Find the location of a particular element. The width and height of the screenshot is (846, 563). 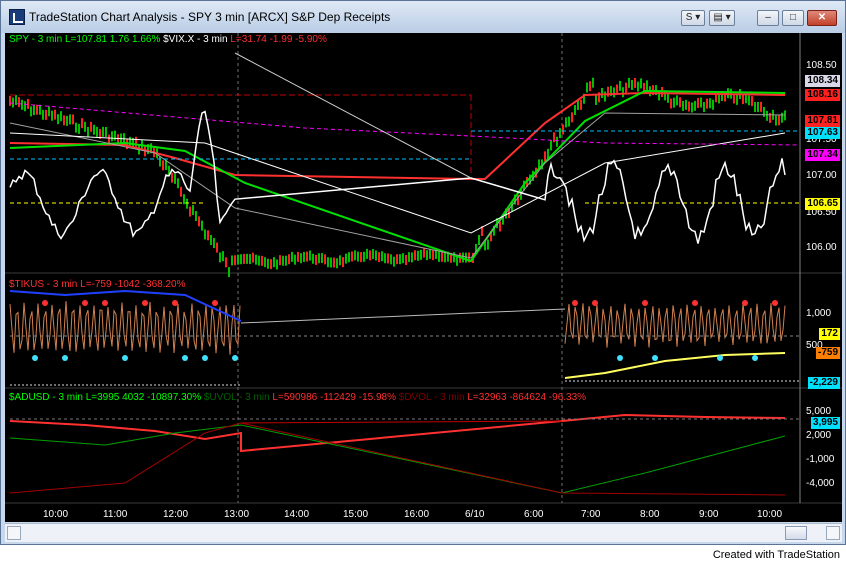

time-axis-tick: 11:00 is located at coordinates (115, 514).